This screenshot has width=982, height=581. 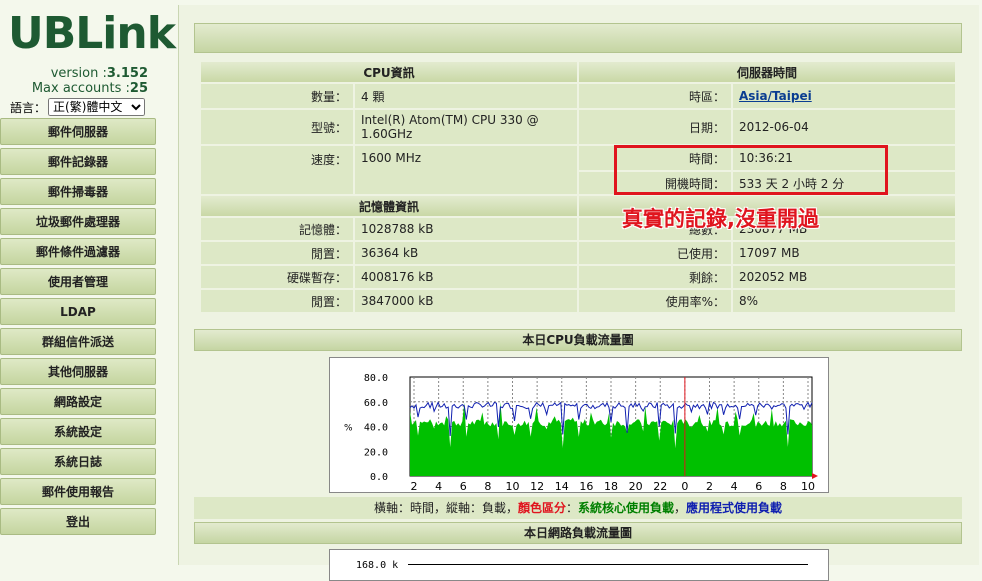 I want to click on y-tick-label: 60.0, so click(x=376, y=403).